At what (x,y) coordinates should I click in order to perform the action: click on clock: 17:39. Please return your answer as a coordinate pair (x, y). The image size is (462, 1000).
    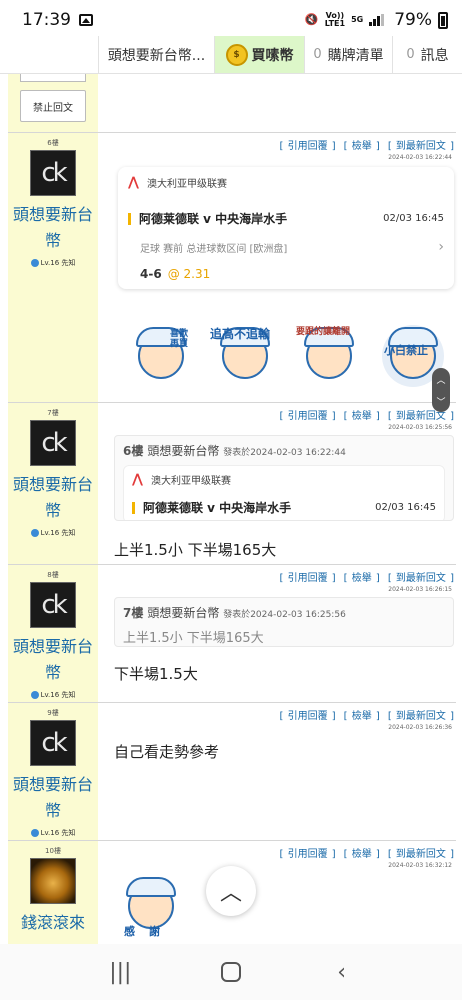
    Looking at the image, I should click on (46, 20).